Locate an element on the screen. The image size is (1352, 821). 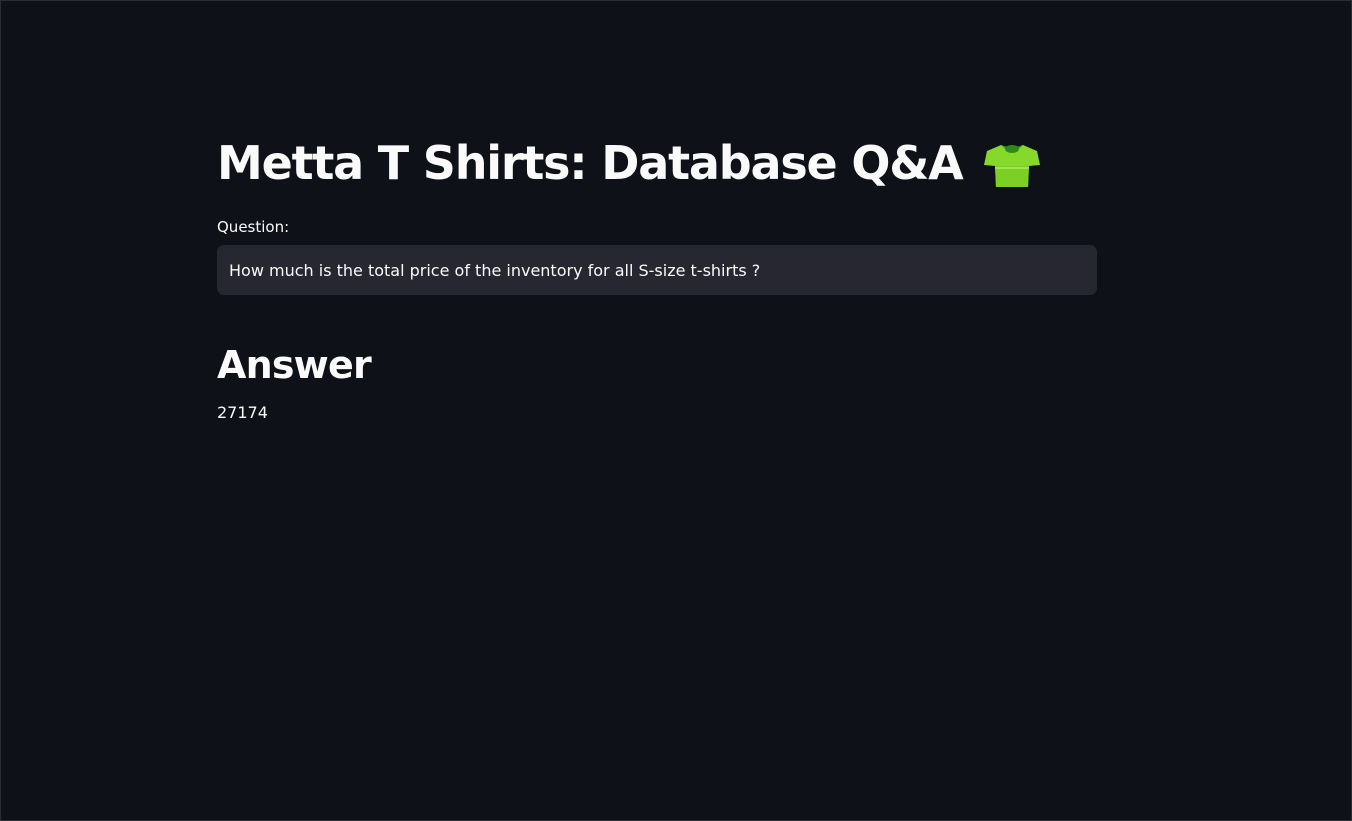
tshirt-icon is located at coordinates (1011, 166).